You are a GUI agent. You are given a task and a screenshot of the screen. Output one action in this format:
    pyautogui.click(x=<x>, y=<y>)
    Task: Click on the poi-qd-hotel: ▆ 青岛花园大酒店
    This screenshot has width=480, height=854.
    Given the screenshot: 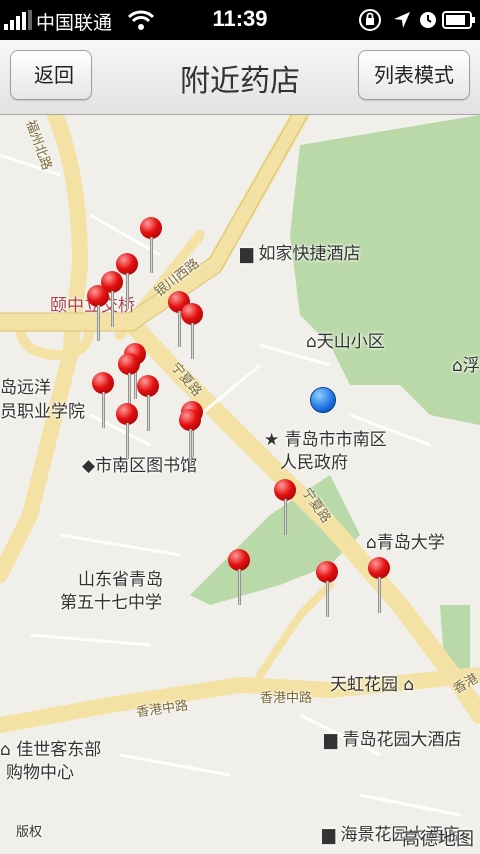 What is the action you would take?
    pyautogui.click(x=392, y=737)
    